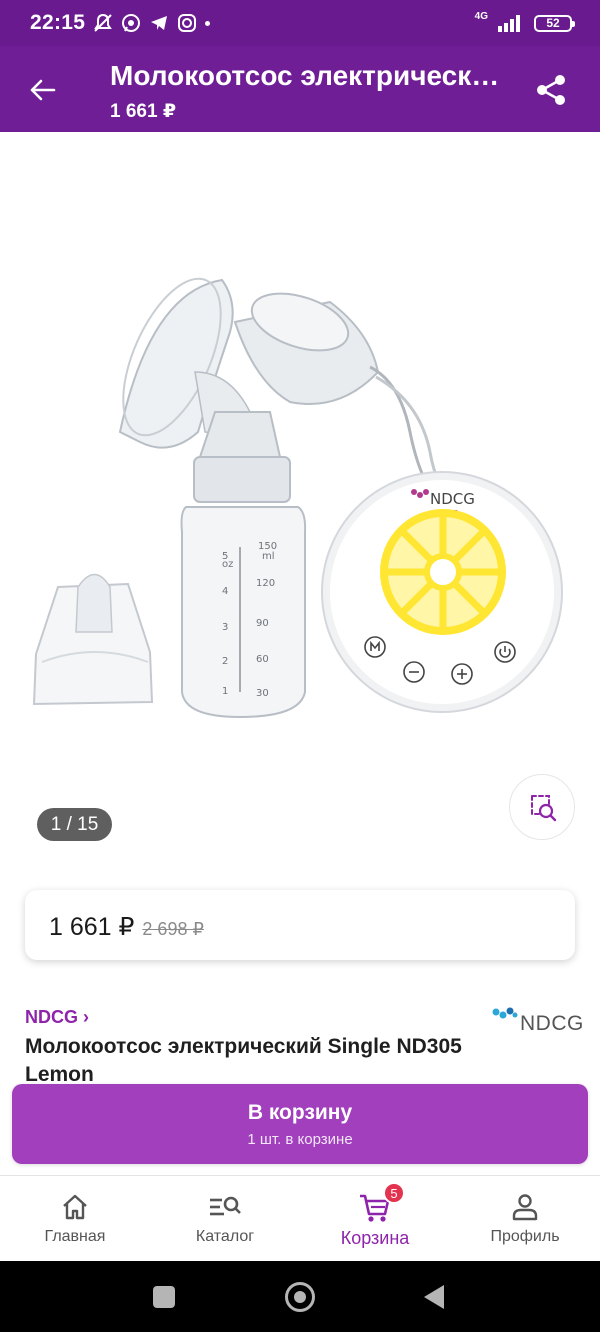 The height and width of the screenshot is (1332, 600). What do you see at coordinates (525, 1236) in the screenshot?
I see `nav-profile-label: Профиль` at bounding box center [525, 1236].